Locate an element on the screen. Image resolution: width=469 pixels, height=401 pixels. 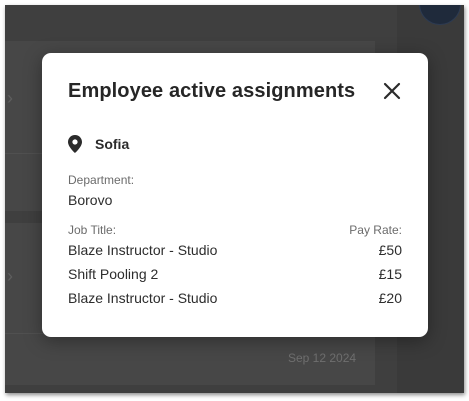
background-date: Sep 12 2024 is located at coordinates (322, 358).